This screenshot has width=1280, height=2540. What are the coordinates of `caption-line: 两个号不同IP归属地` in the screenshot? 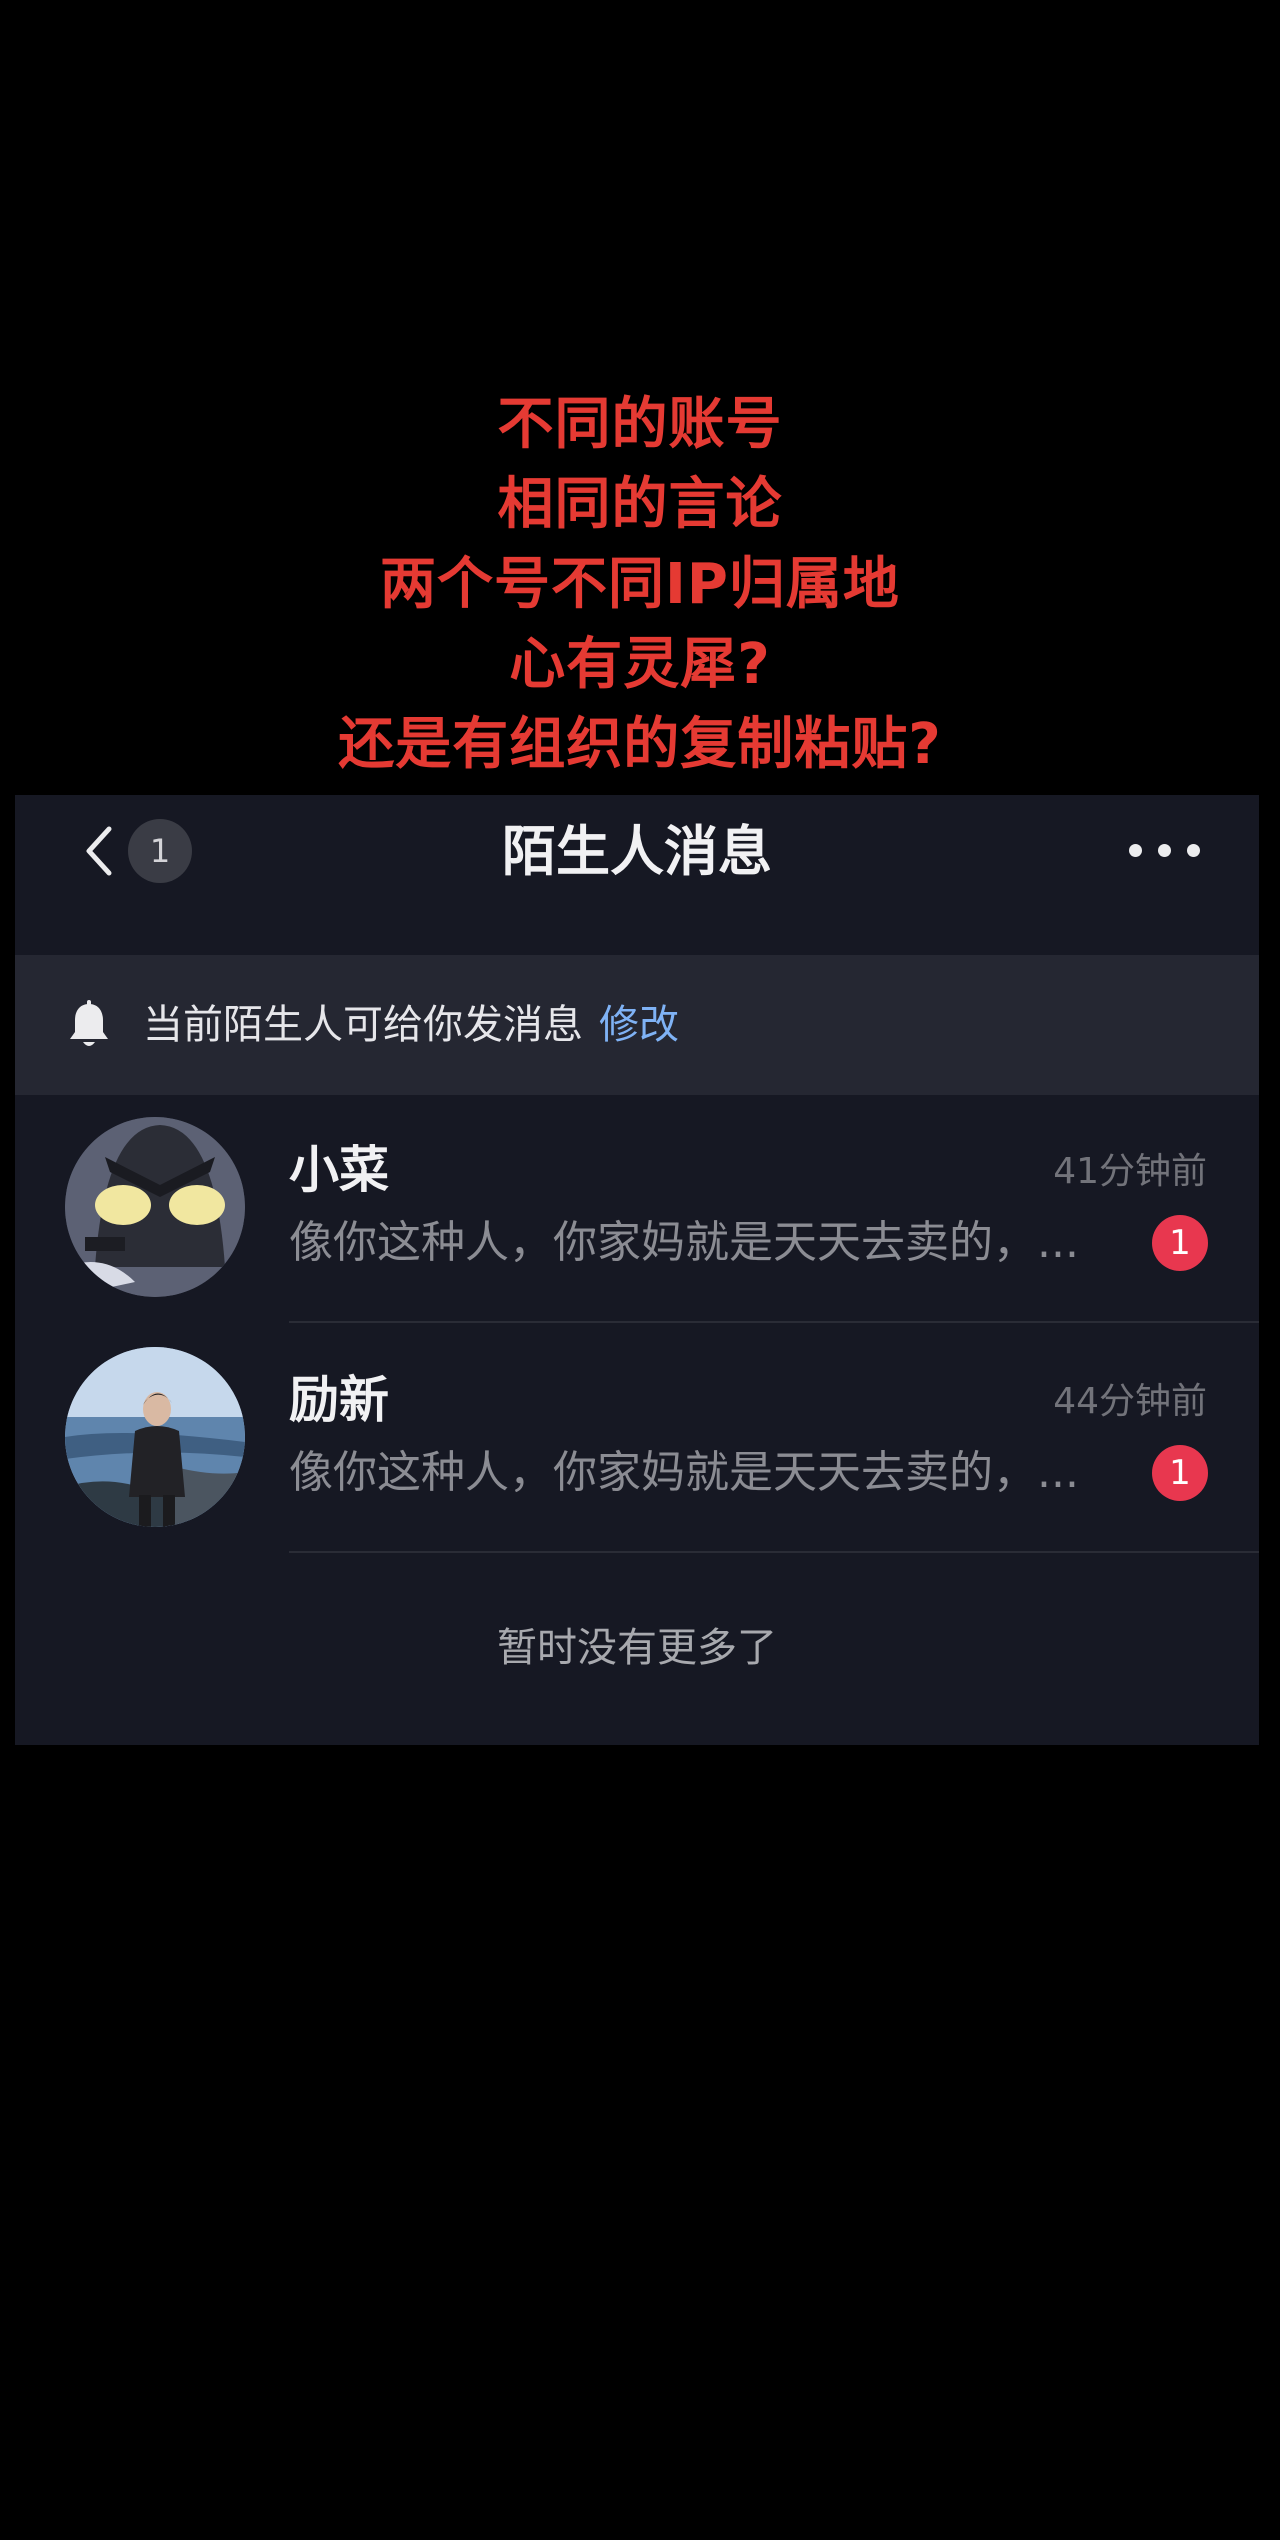 It's located at (640, 584).